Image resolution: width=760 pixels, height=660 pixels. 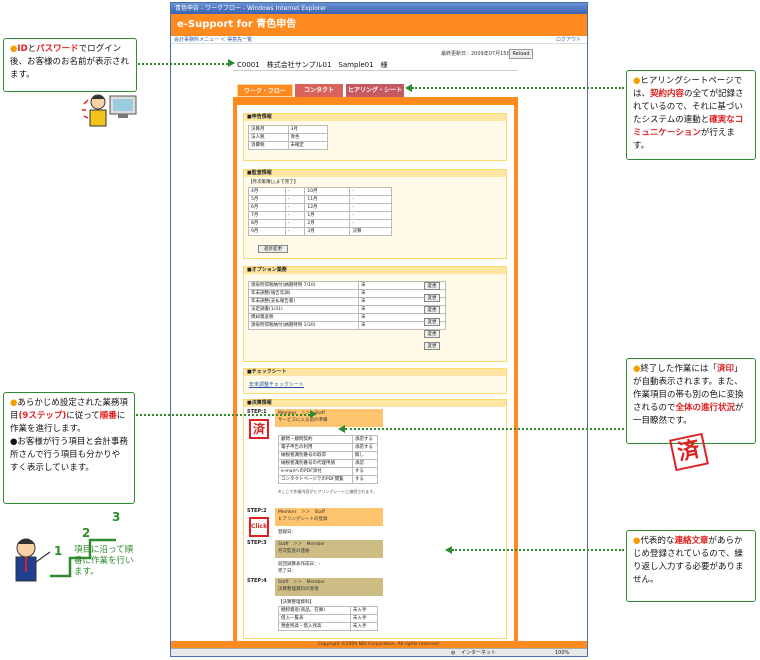 I want to click on stair-caption: 項目に沿って順番に作業を行います。, so click(x=104, y=561).